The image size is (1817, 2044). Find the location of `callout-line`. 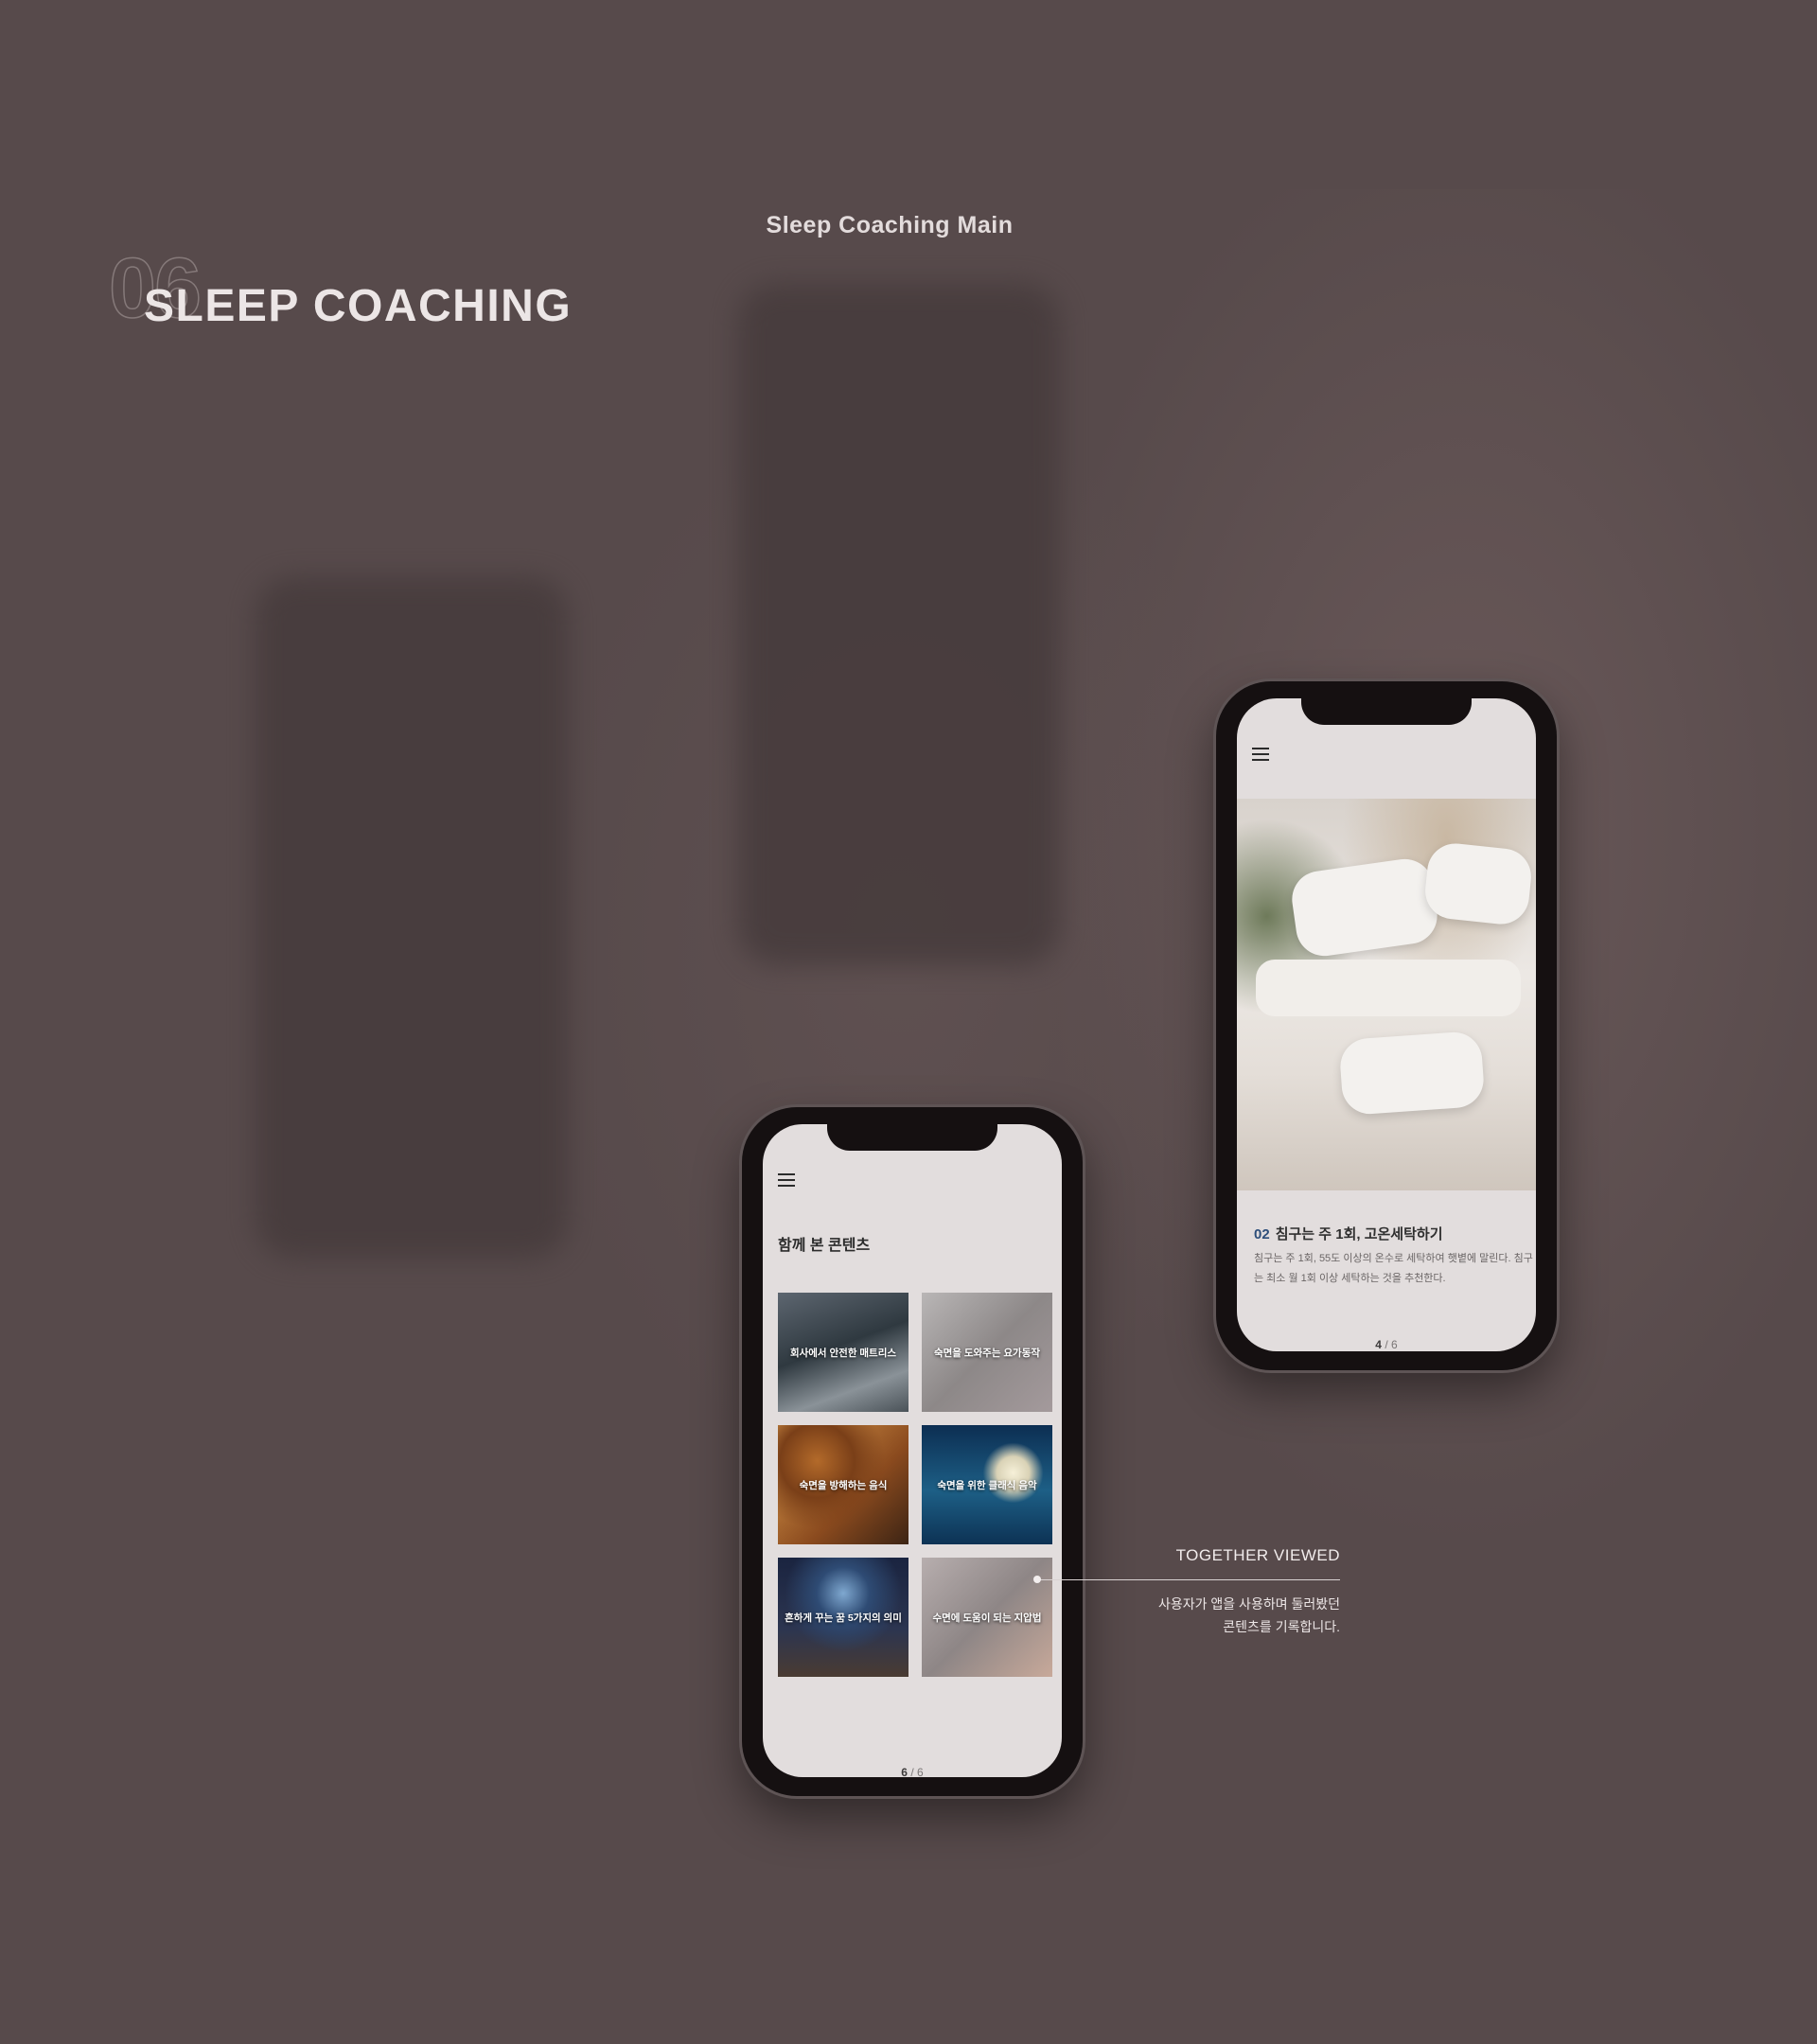

callout-line is located at coordinates (1188, 1579).